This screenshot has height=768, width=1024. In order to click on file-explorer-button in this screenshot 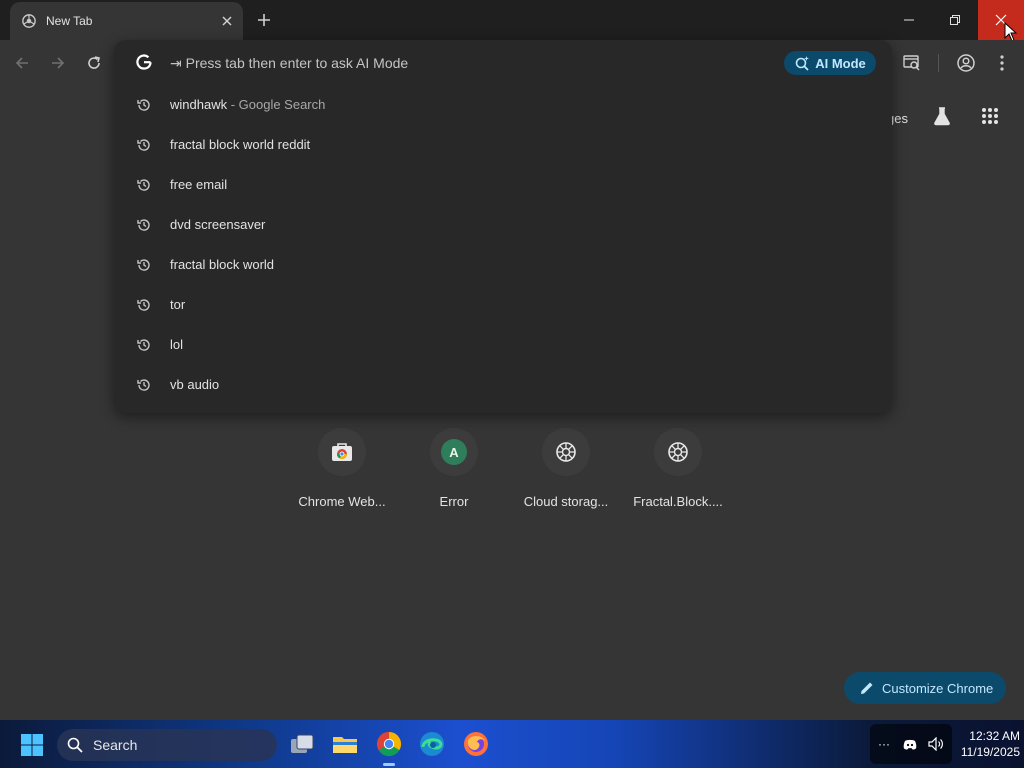, I will do `click(345, 744)`.